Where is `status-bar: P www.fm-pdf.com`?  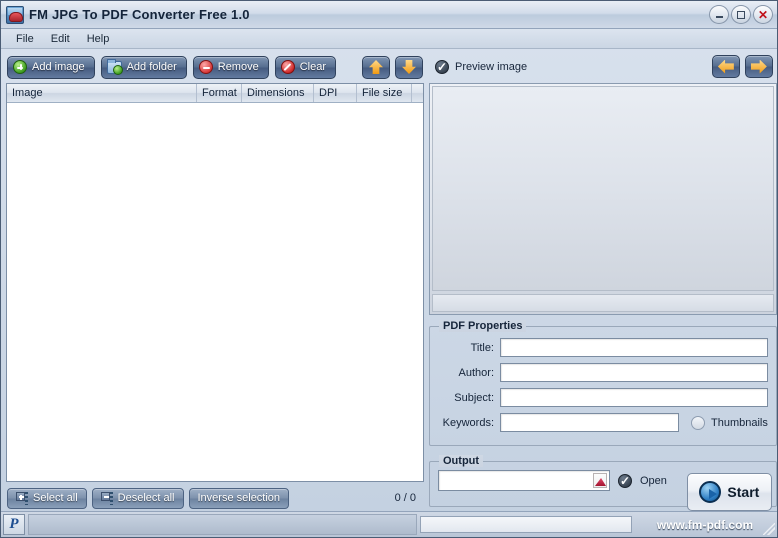 status-bar: P www.fm-pdf.com is located at coordinates (389, 524).